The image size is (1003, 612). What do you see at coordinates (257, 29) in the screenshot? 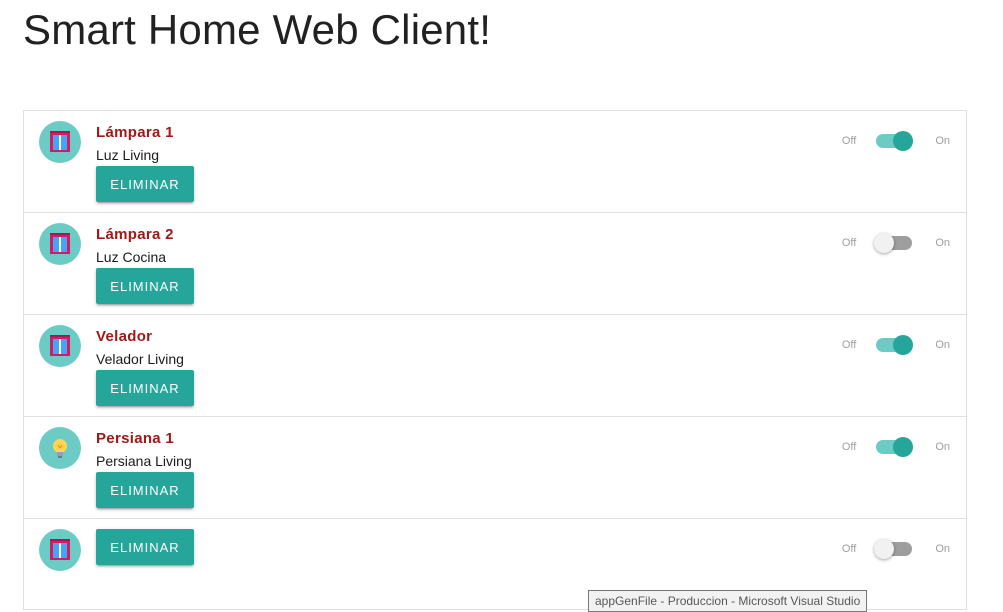
I see `page-title: Smart Home Web Client!` at bounding box center [257, 29].